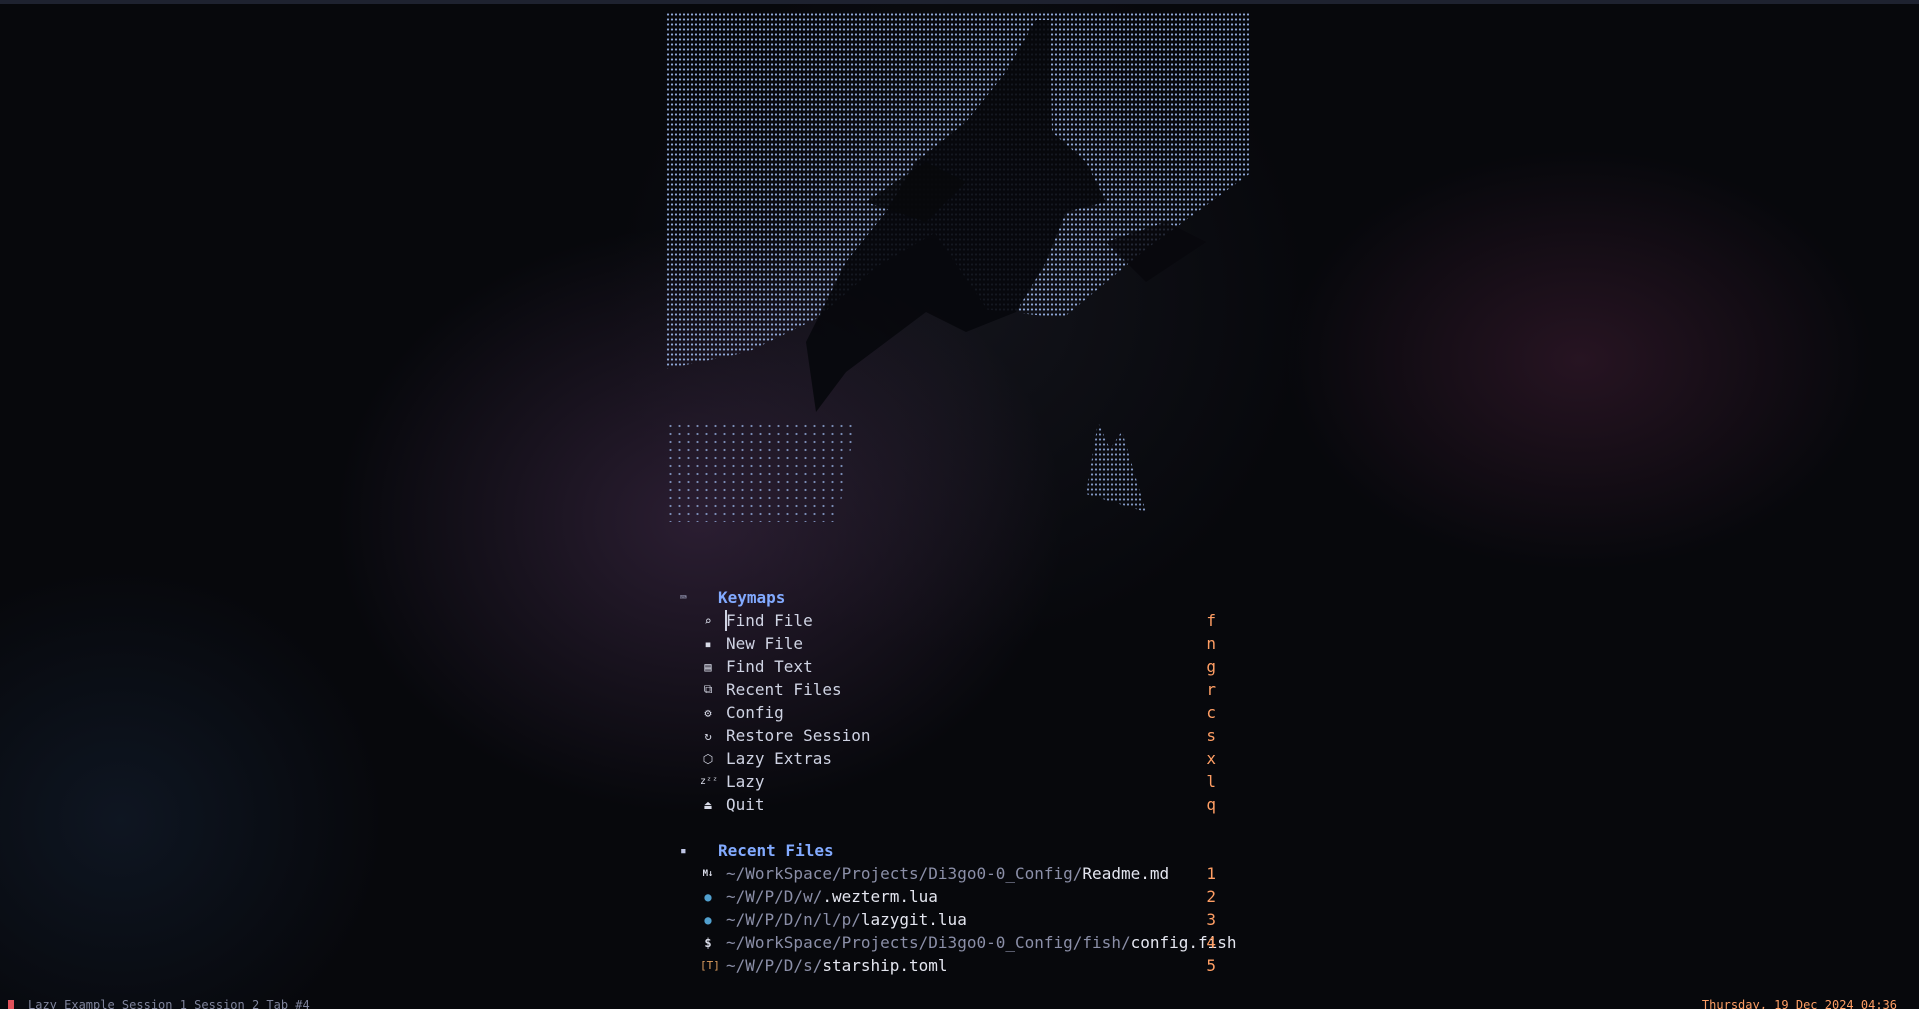 The height and width of the screenshot is (1009, 1919). Describe the element at coordinates (1211, 758) in the screenshot. I see `keymap-shortcut: x` at that location.